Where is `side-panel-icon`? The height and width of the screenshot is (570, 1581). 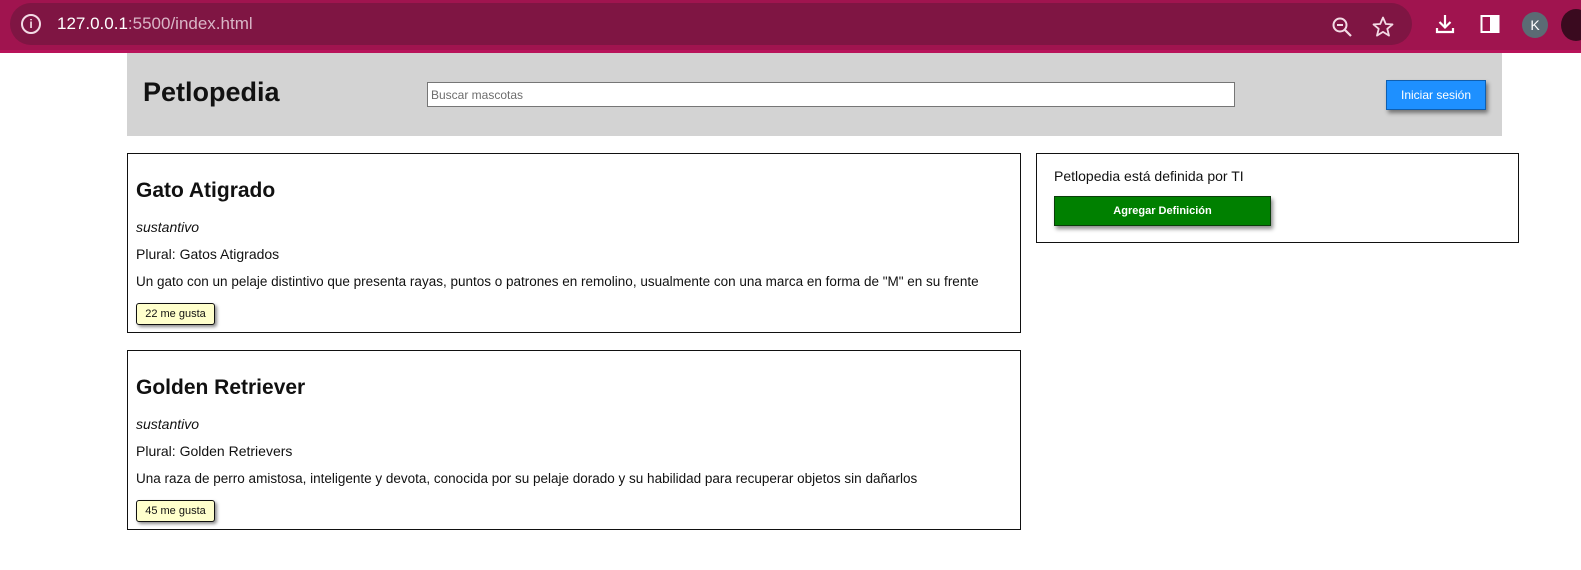
side-panel-icon is located at coordinates (1490, 24).